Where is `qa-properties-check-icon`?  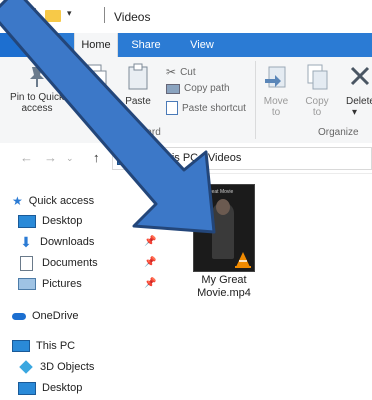
qa-properties-check-icon is located at coordinates (29, 15).